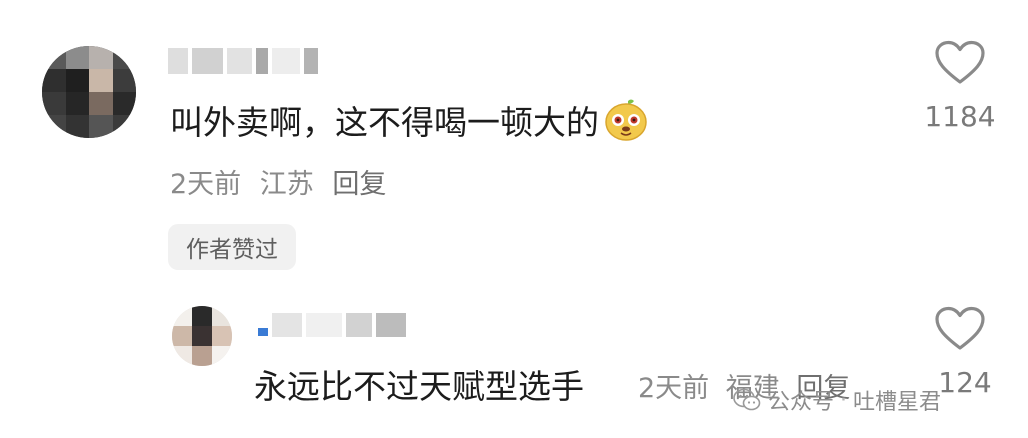  I want to click on reply-time: 2天前, so click(674, 388).